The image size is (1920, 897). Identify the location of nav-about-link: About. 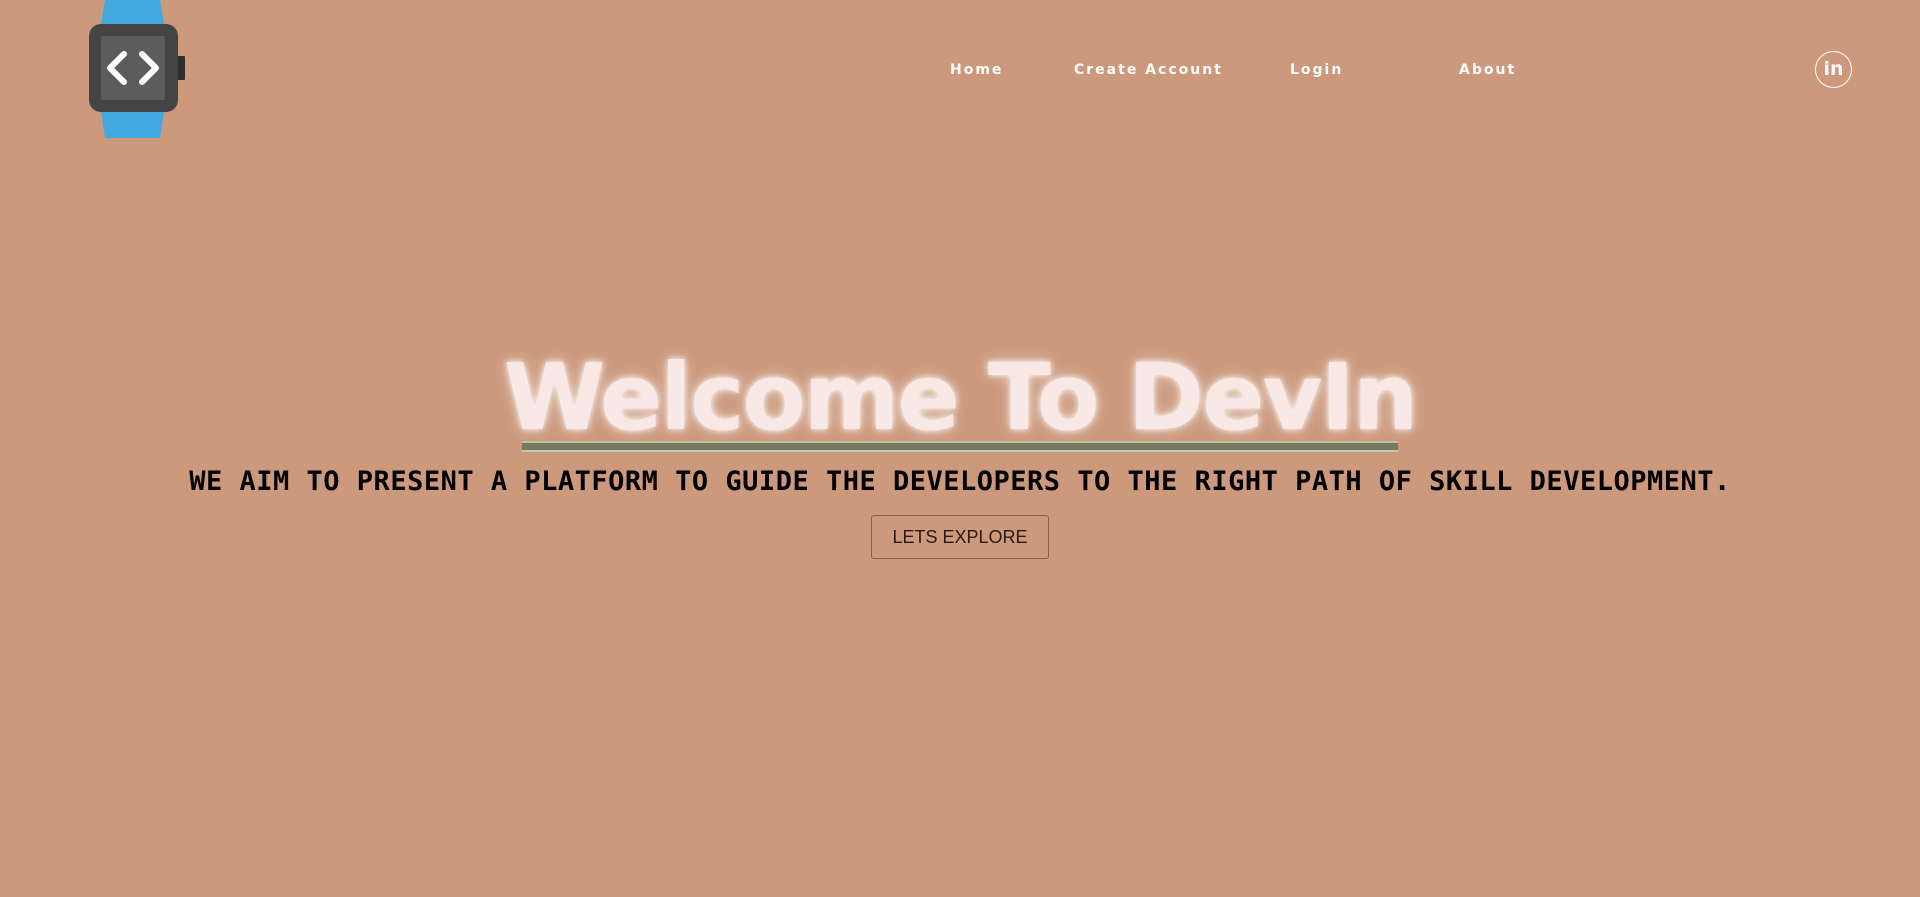
(1487, 70).